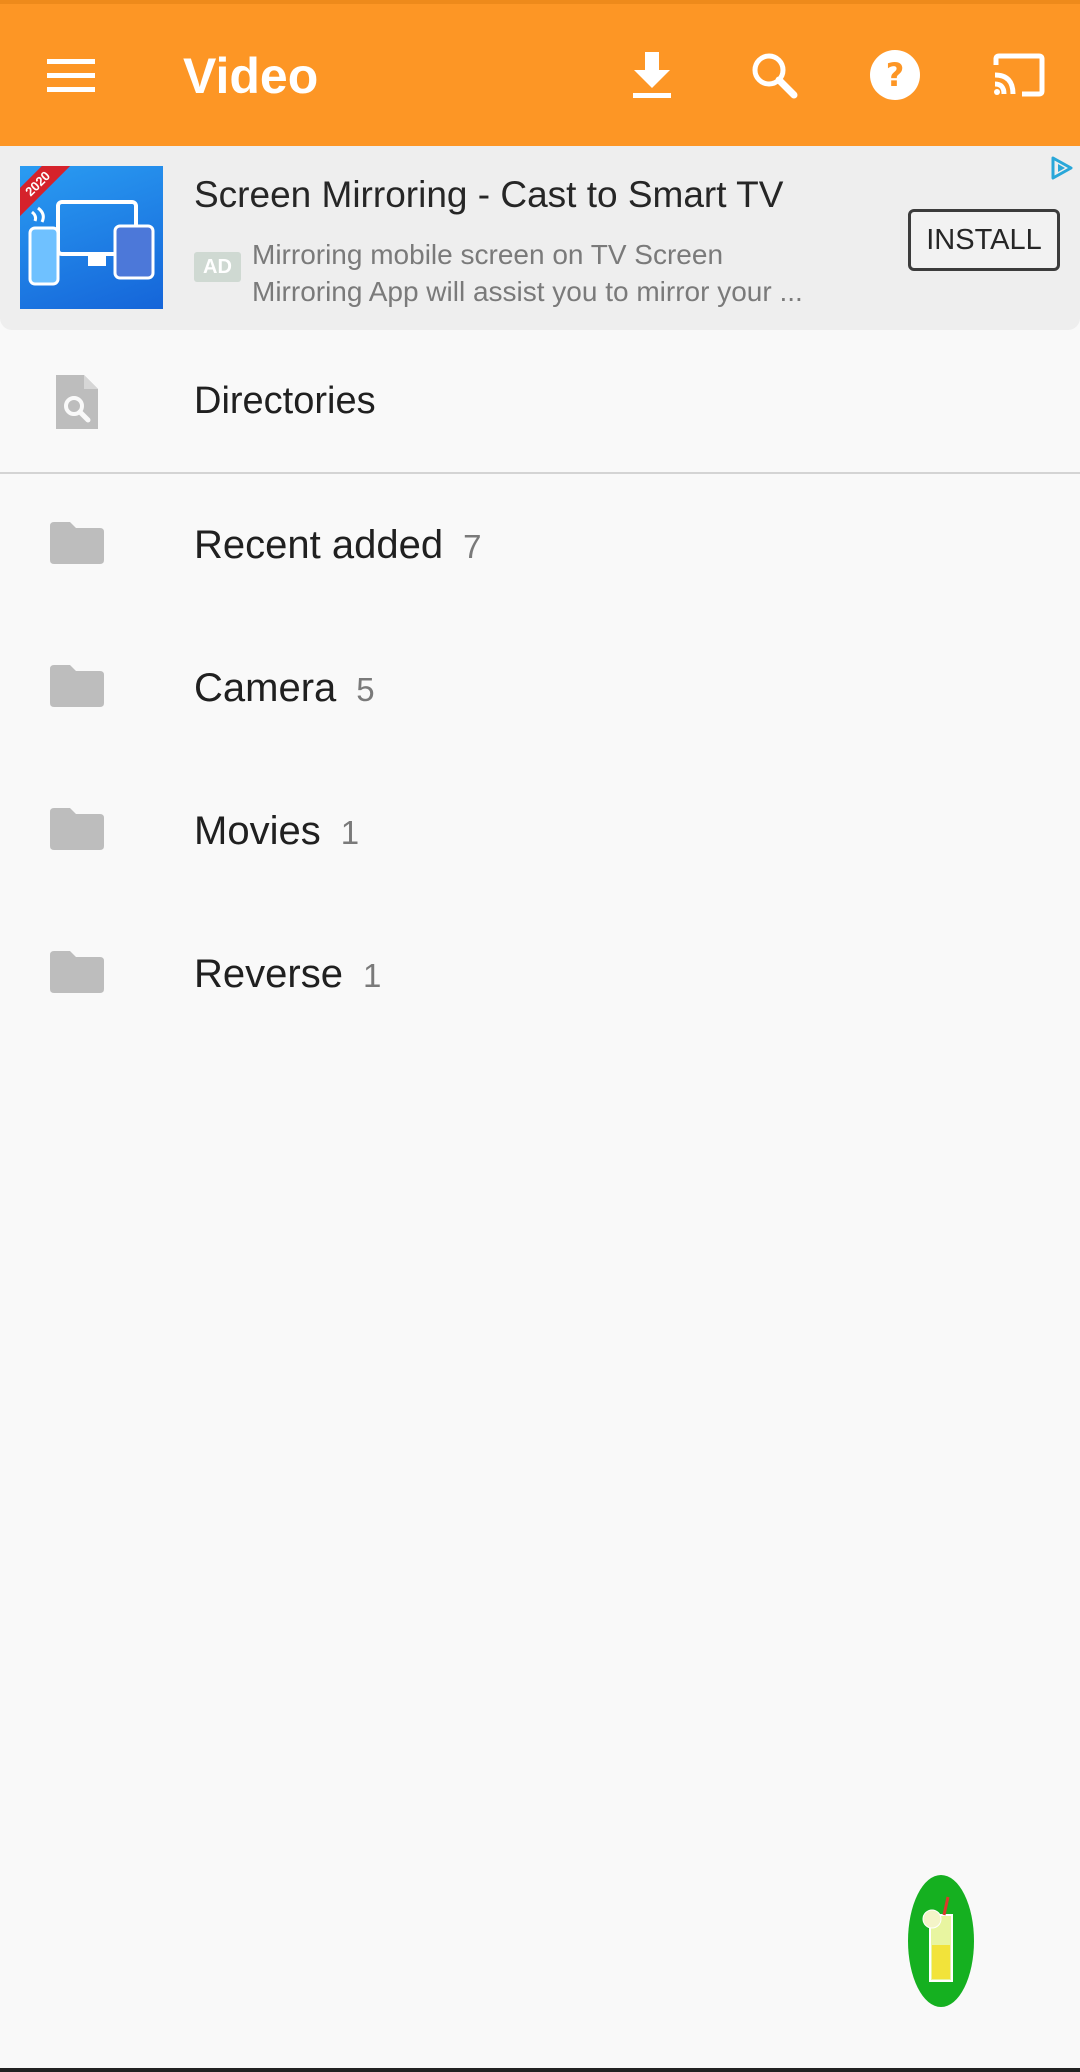  Describe the element at coordinates (91, 243) in the screenshot. I see `devices-icon` at that location.